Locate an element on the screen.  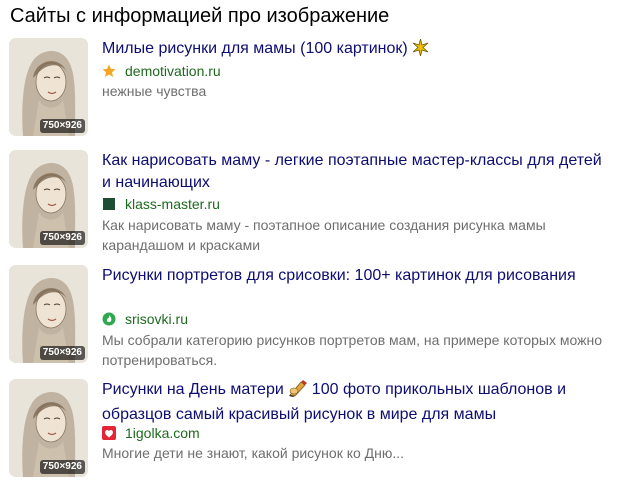
result-snippet: нежные чувства is located at coordinates (154, 91).